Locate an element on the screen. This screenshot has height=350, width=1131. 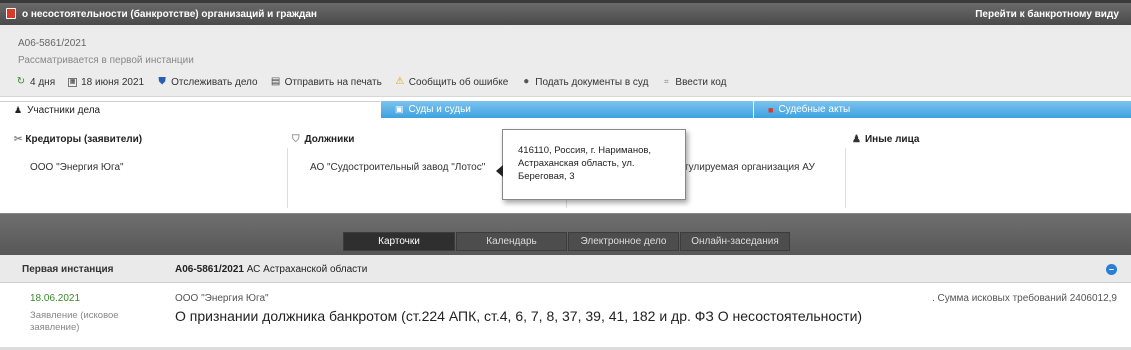
debtors-heading: ⛉ Должники is located at coordinates (323, 139).